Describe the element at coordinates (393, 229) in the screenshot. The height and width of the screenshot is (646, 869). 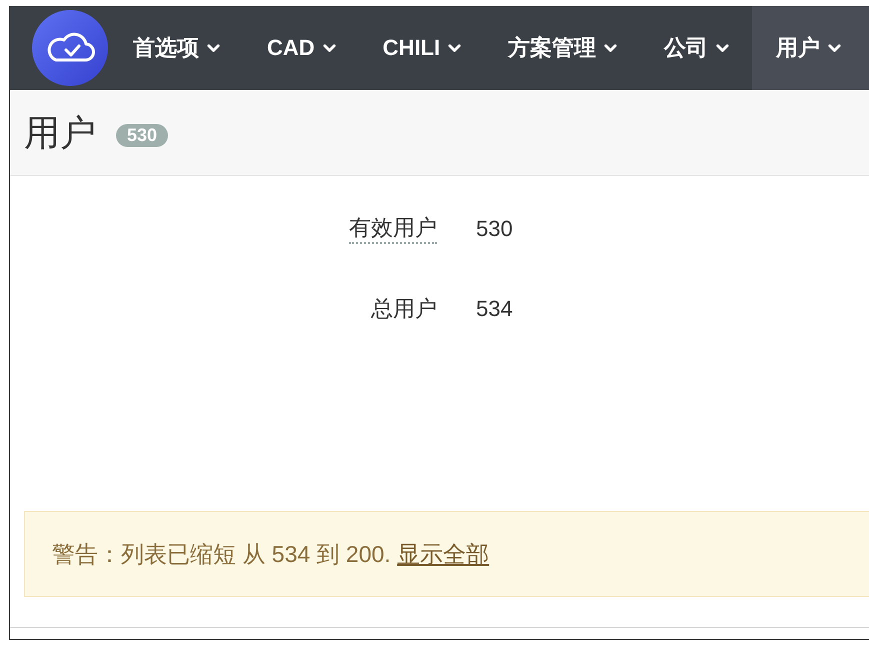
I see `stat-label: 有效用户` at that location.